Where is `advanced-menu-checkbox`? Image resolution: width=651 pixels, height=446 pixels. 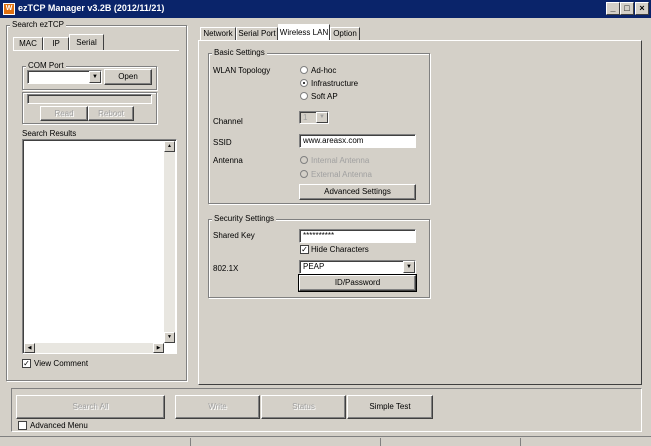 advanced-menu-checkbox is located at coordinates (22, 425).